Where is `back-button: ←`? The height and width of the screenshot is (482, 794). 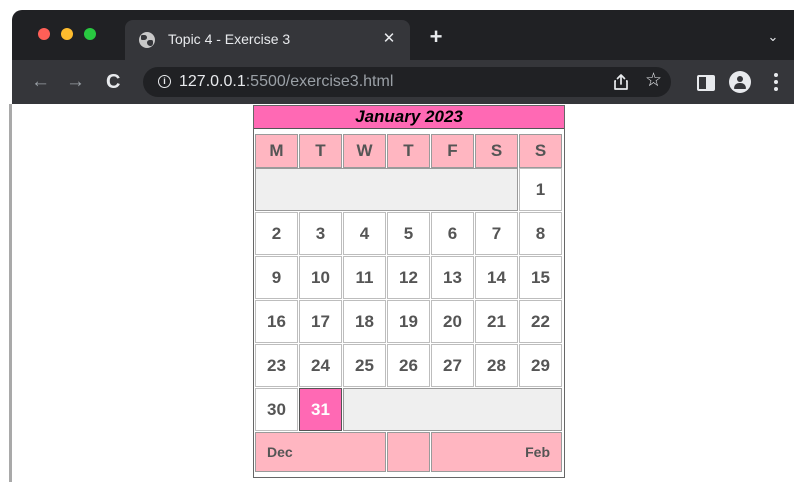 back-button: ← is located at coordinates (40, 82).